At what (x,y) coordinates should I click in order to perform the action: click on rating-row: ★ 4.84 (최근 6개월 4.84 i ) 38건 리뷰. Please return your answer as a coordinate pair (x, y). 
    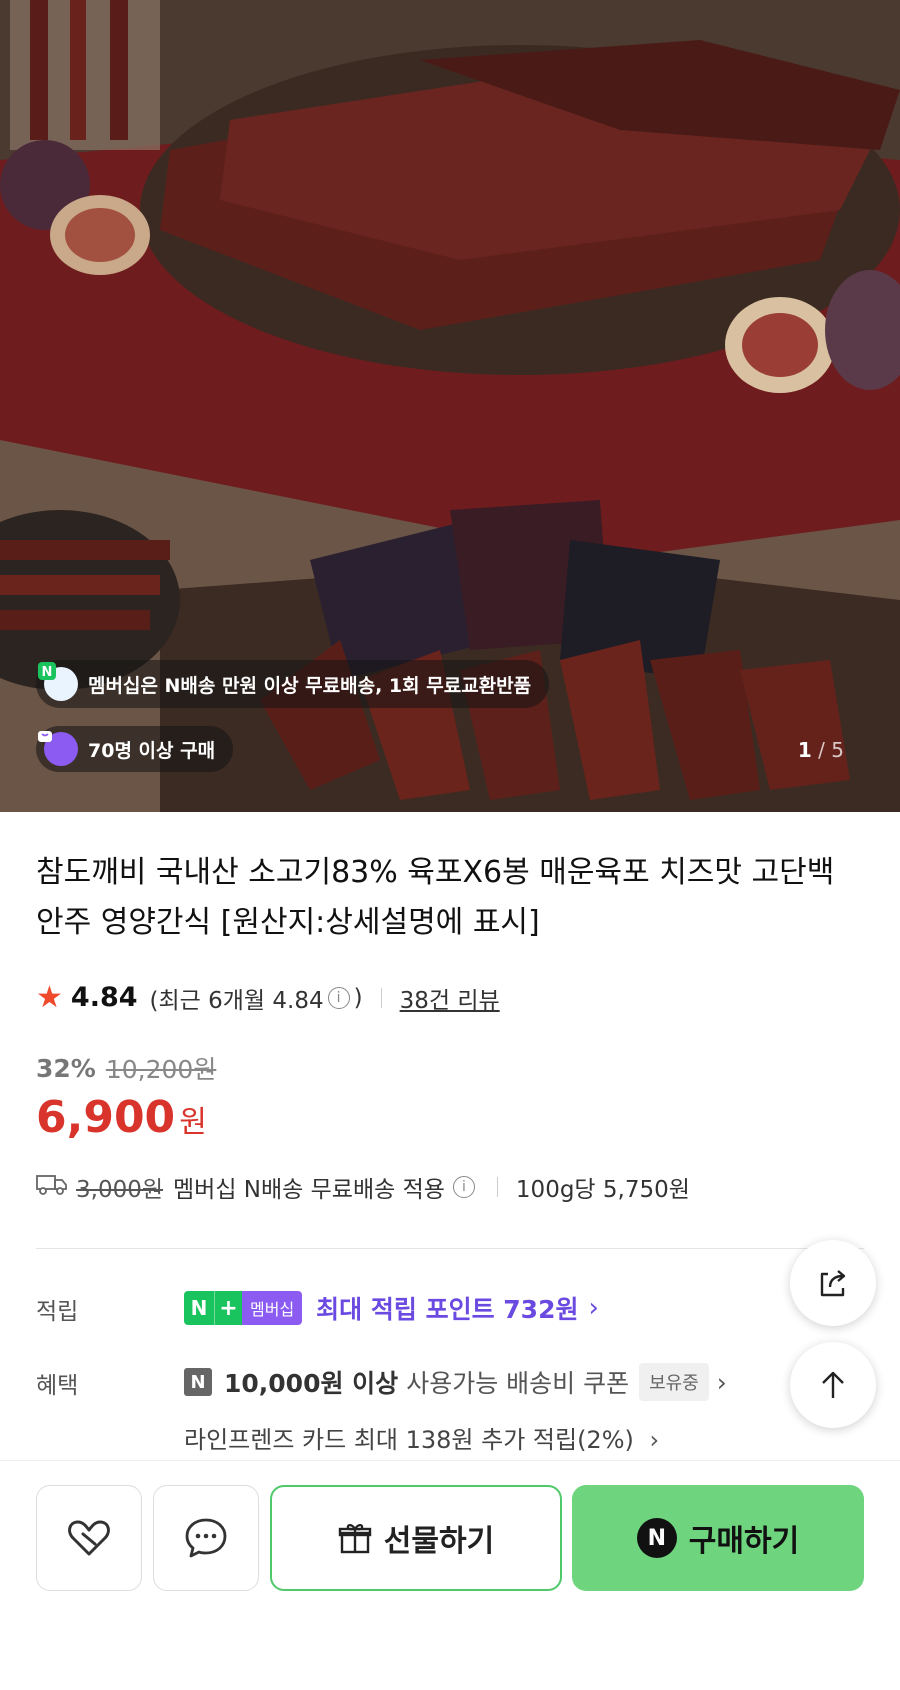
    Looking at the image, I should click on (268, 997).